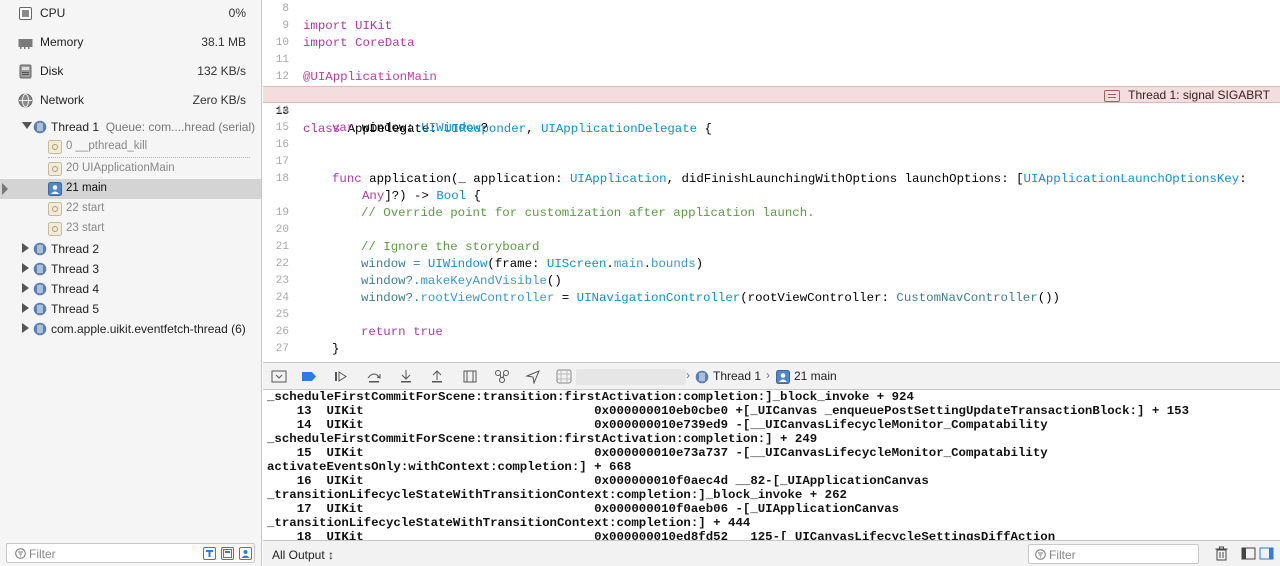  Describe the element at coordinates (282, 281) in the screenshot. I see `line-number: 23` at that location.